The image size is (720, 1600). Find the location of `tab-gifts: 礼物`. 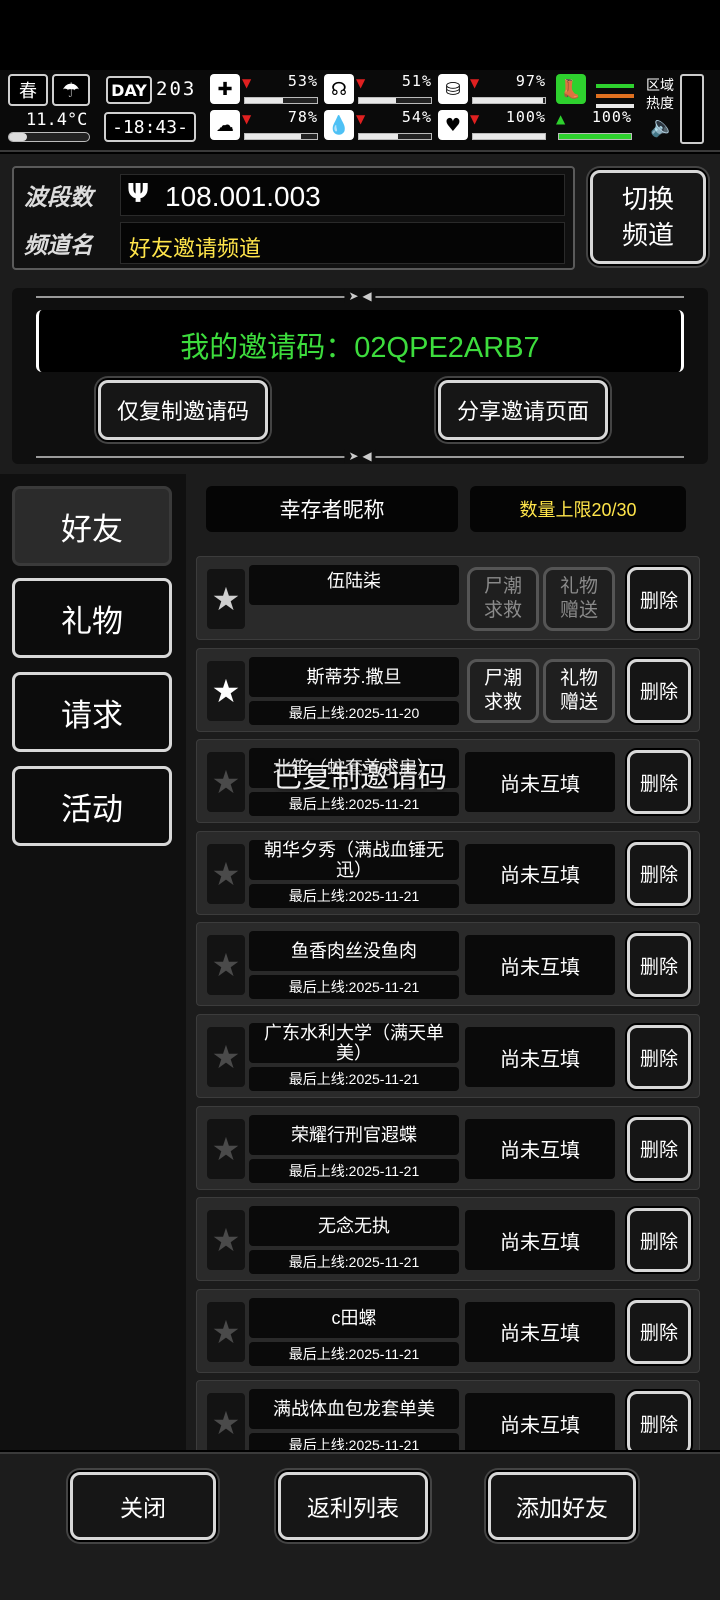

tab-gifts: 礼物 is located at coordinates (92, 618).